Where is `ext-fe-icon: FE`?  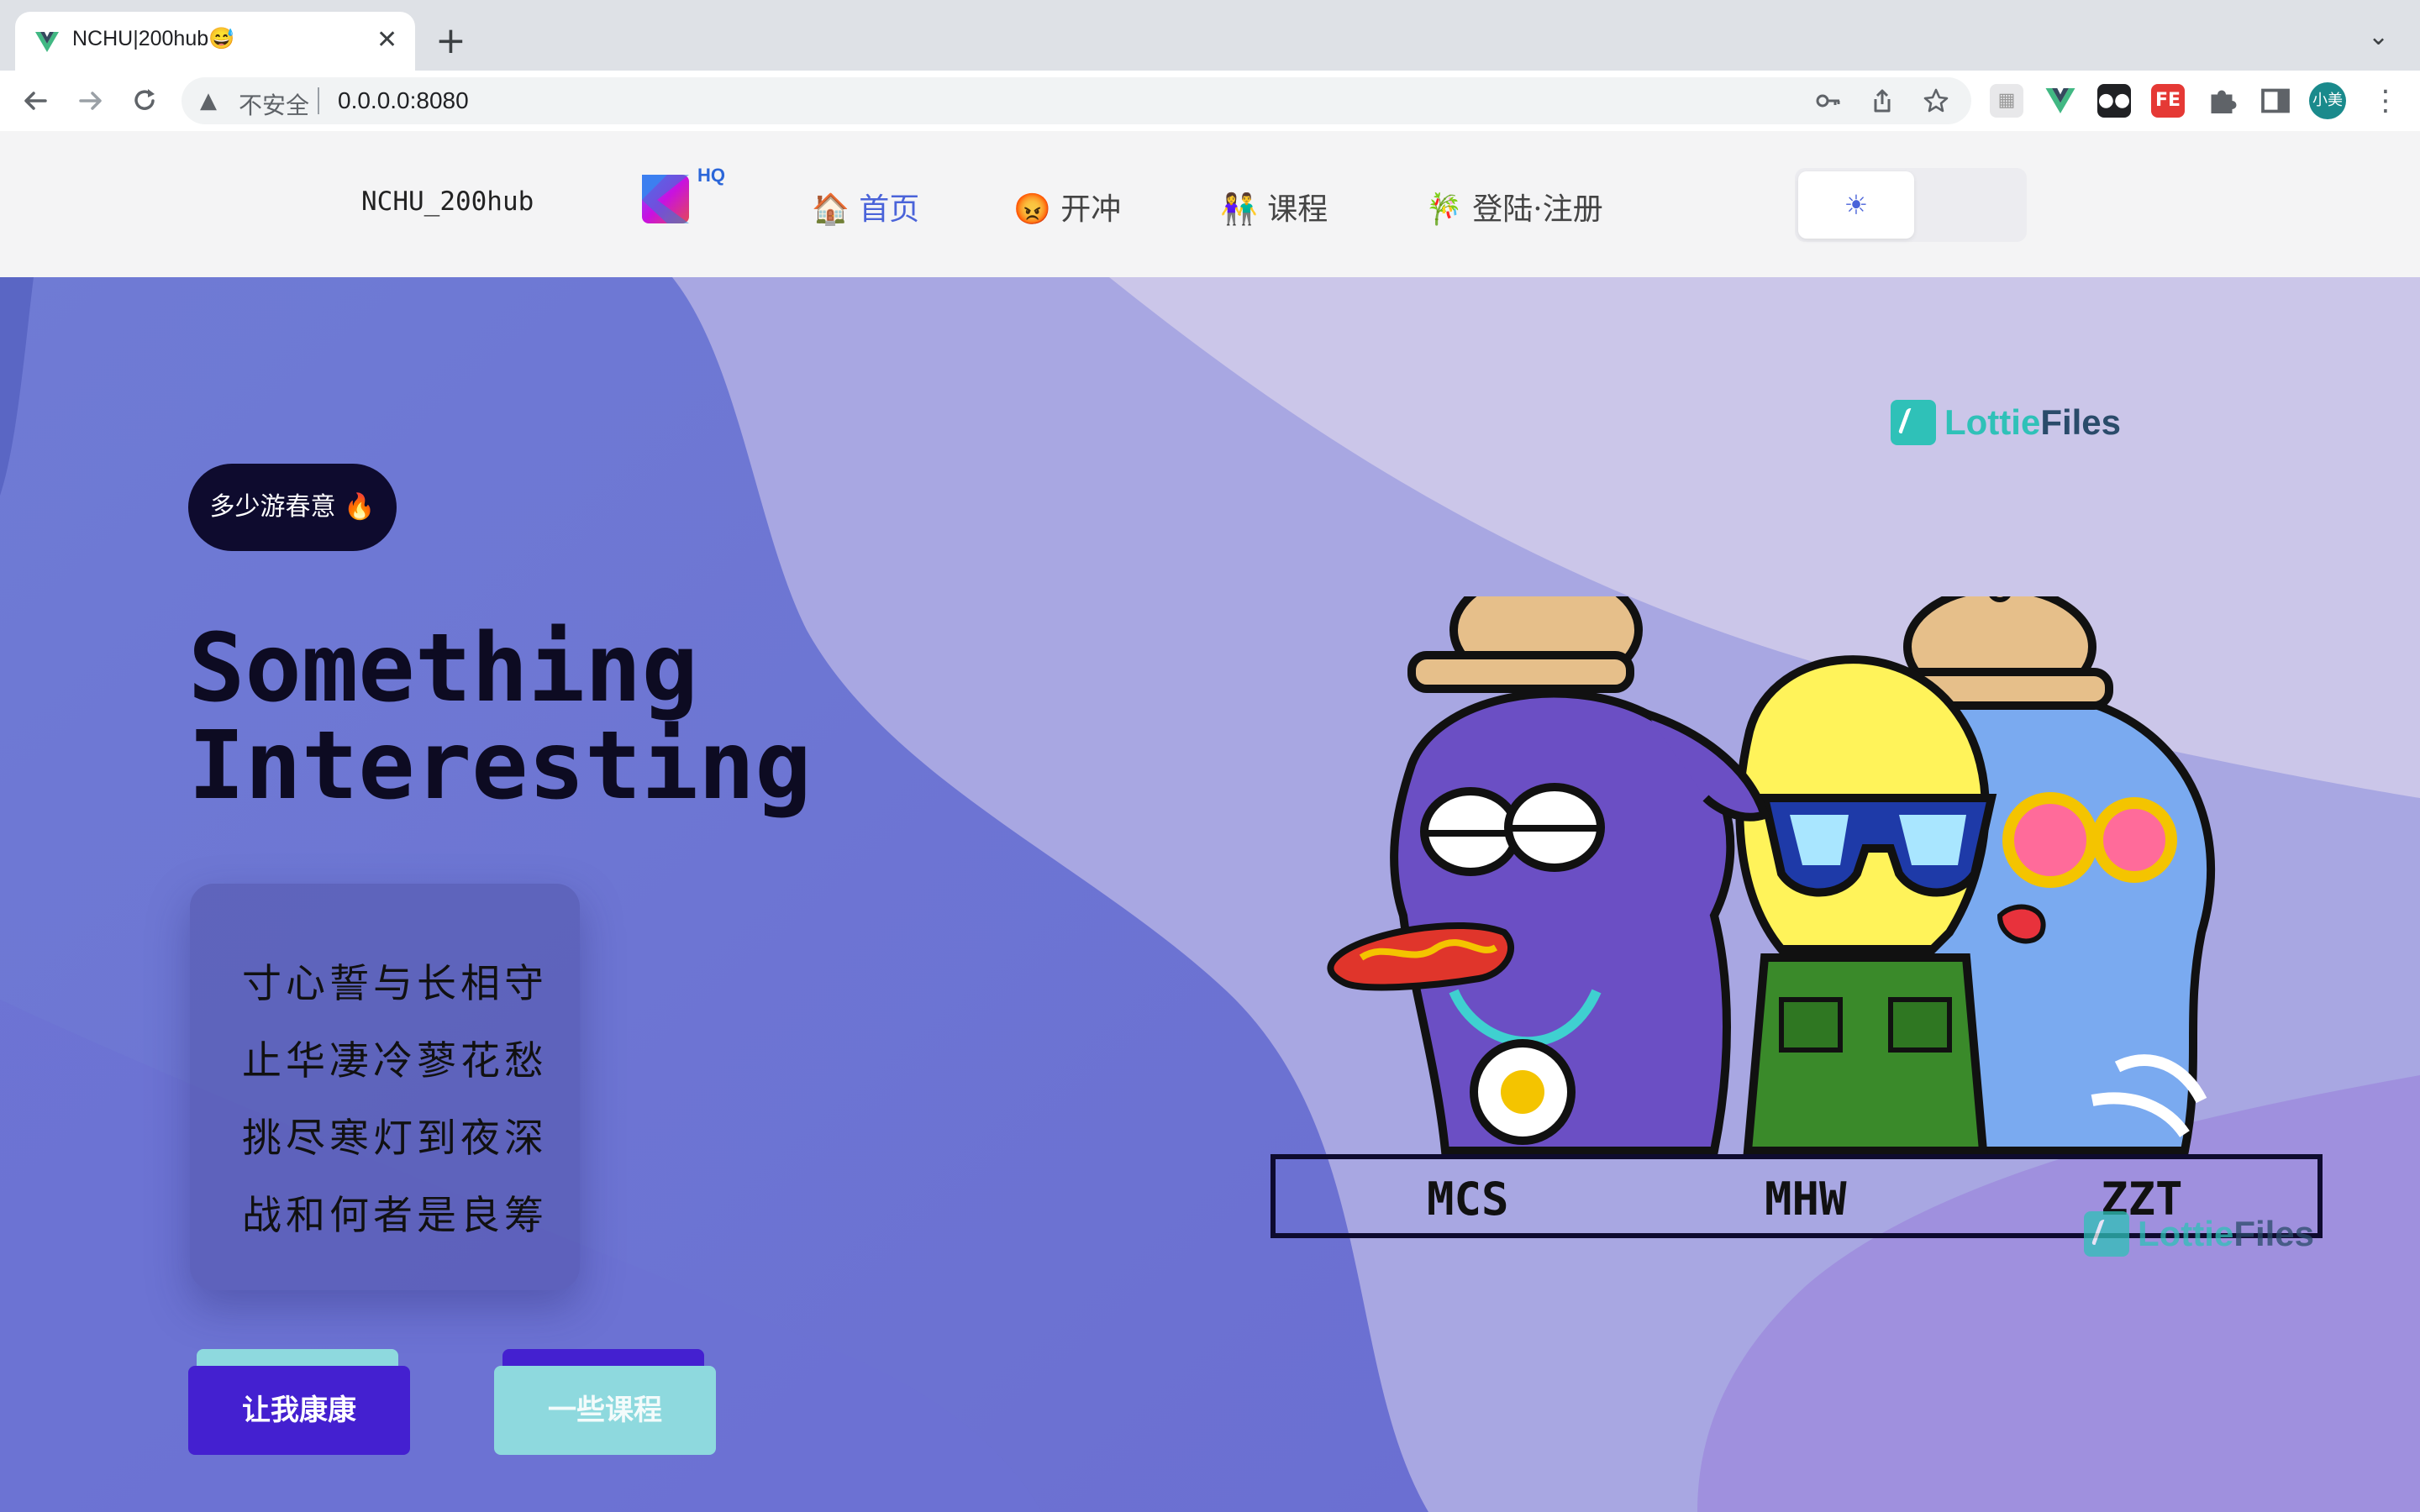
ext-fe-icon: FE is located at coordinates (2168, 101).